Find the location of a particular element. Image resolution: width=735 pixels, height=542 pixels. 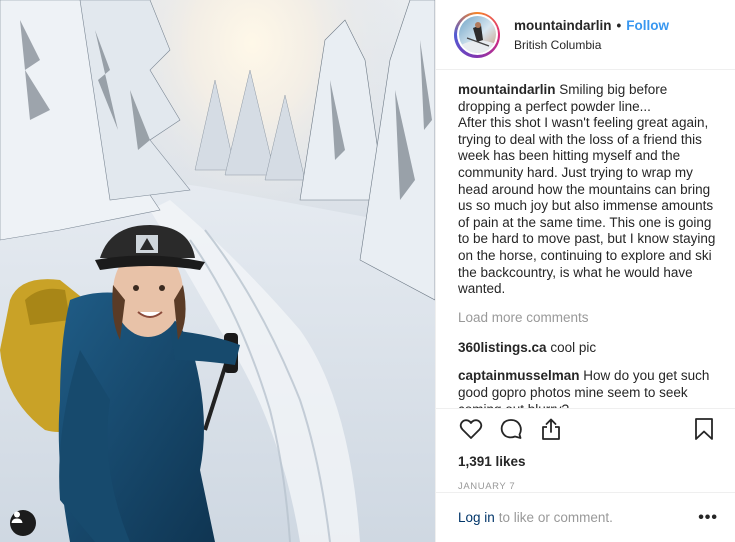

comment-text: cool pic is located at coordinates (571, 347).